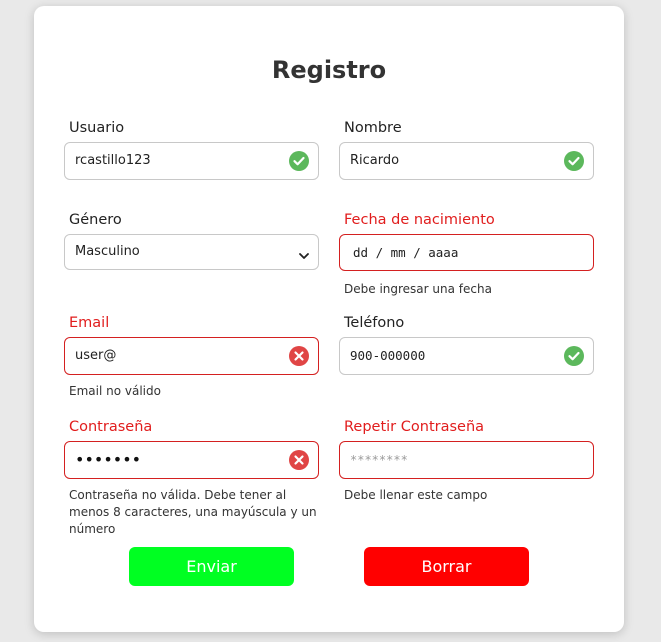 This screenshot has width=661, height=642. What do you see at coordinates (375, 160) in the screenshot?
I see `nombre-value: Ricardo` at bounding box center [375, 160].